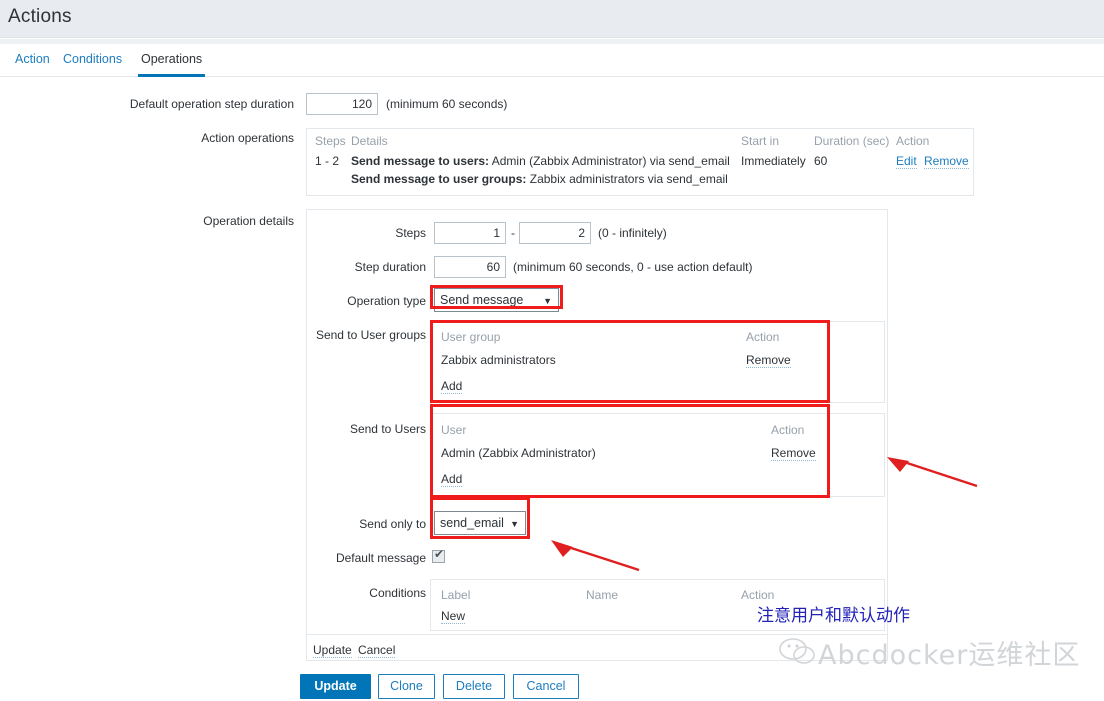 Image resolution: width=1104 pixels, height=701 pixels. I want to click on delete-button: Delete, so click(474, 686).